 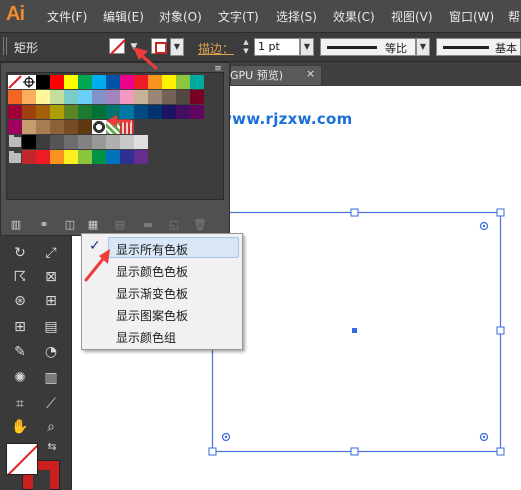 What do you see at coordinates (20, 427) in the screenshot?
I see `hand-tool-icon: ✋` at bounding box center [20, 427].